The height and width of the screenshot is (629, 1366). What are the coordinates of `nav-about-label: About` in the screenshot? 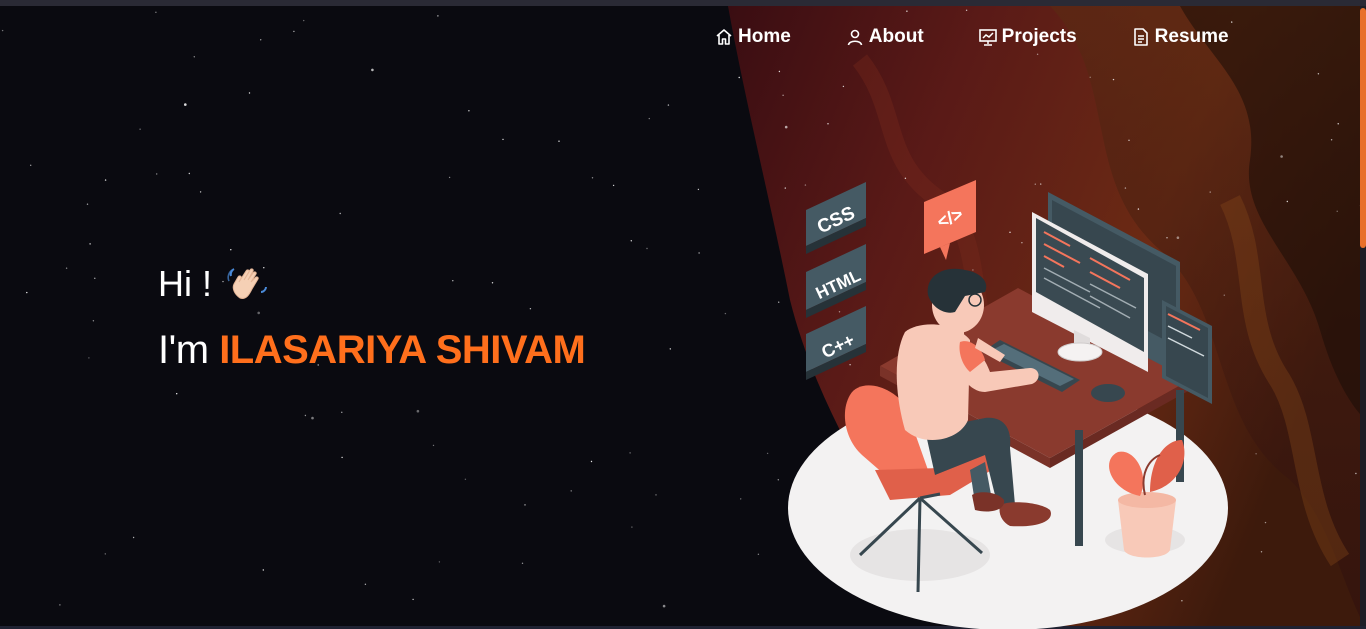 It's located at (896, 36).